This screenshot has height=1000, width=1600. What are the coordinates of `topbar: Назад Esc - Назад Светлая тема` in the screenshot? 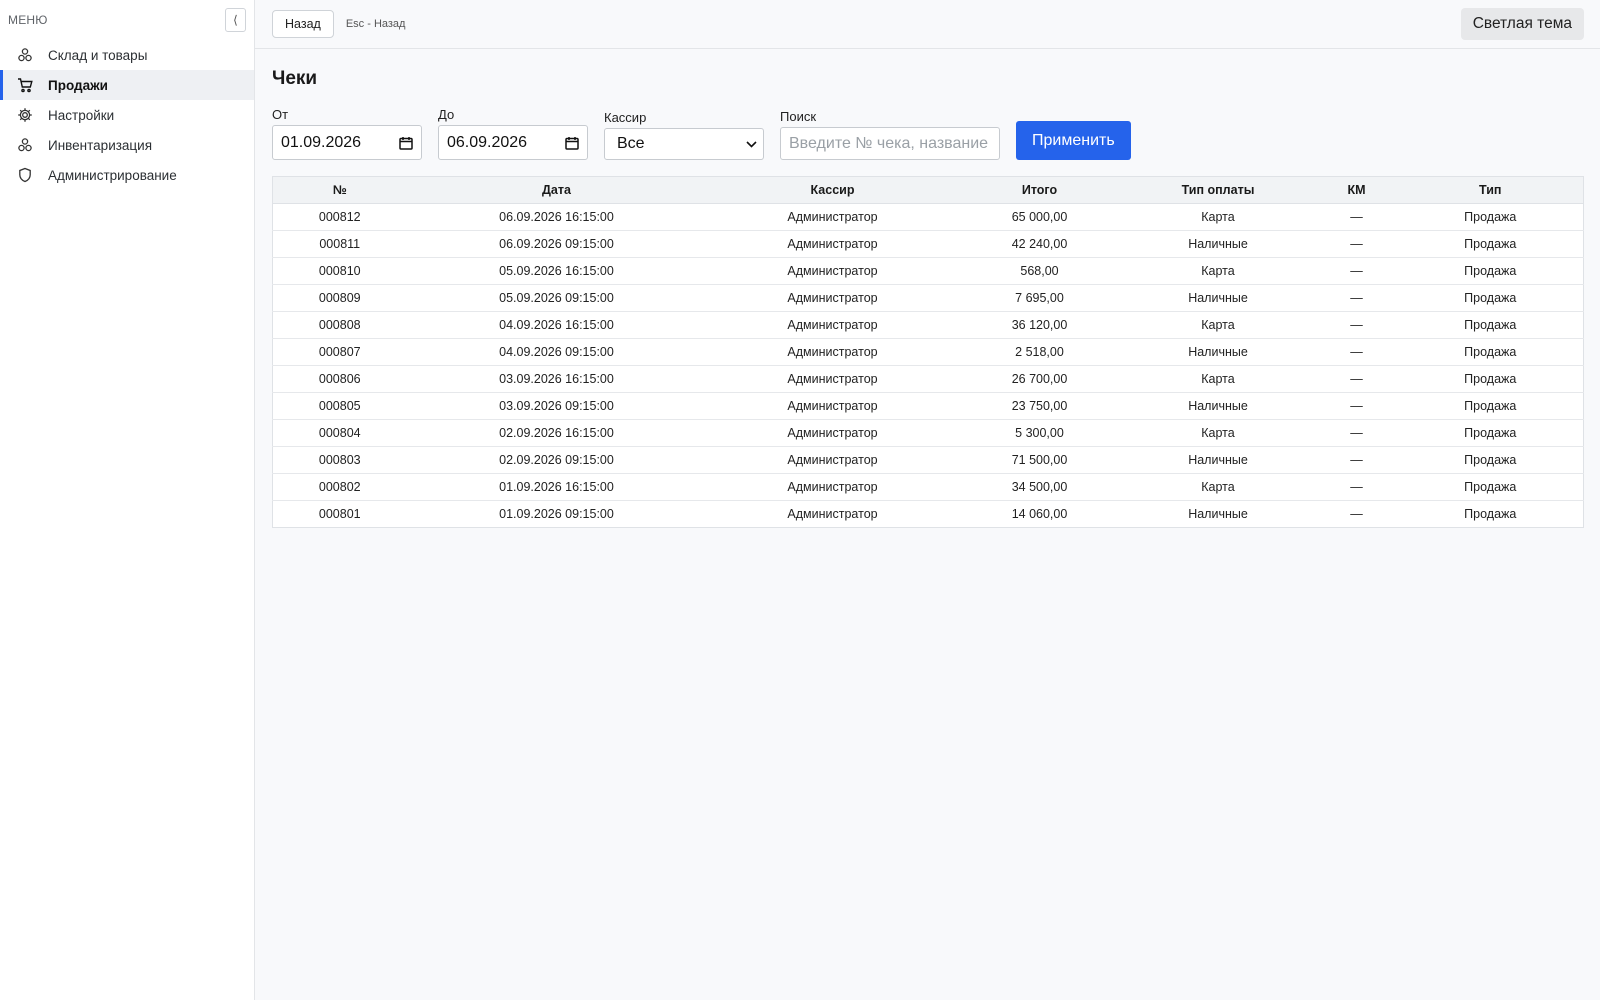 It's located at (927, 24).